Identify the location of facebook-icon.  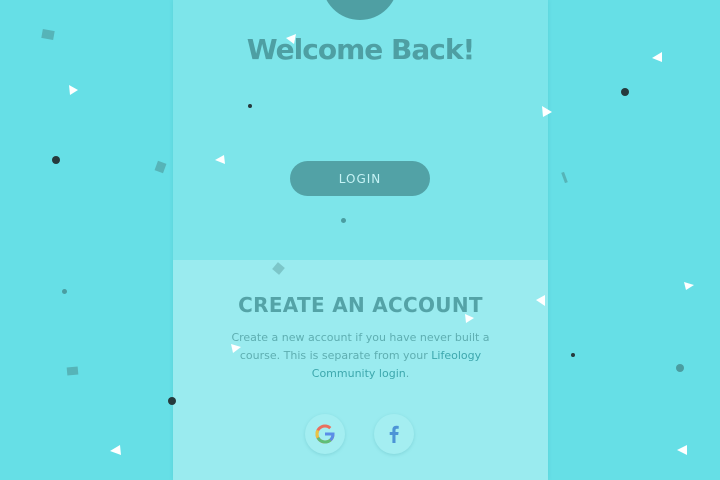
(394, 434).